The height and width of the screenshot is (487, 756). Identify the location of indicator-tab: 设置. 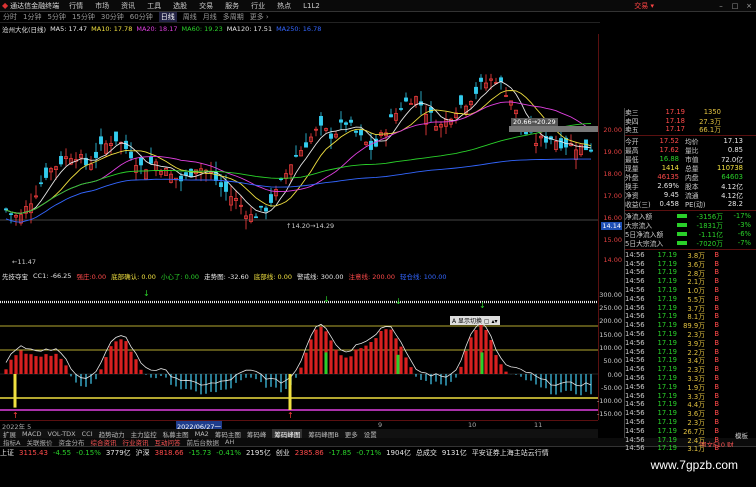
(370, 434).